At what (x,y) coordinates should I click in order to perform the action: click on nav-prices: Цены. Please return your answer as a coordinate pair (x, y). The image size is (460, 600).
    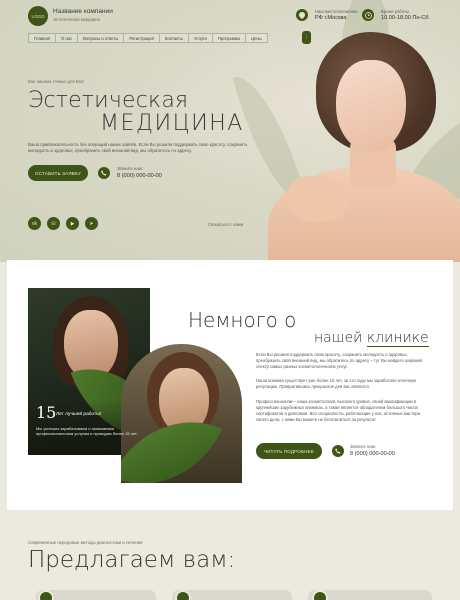
    Looking at the image, I should click on (256, 38).